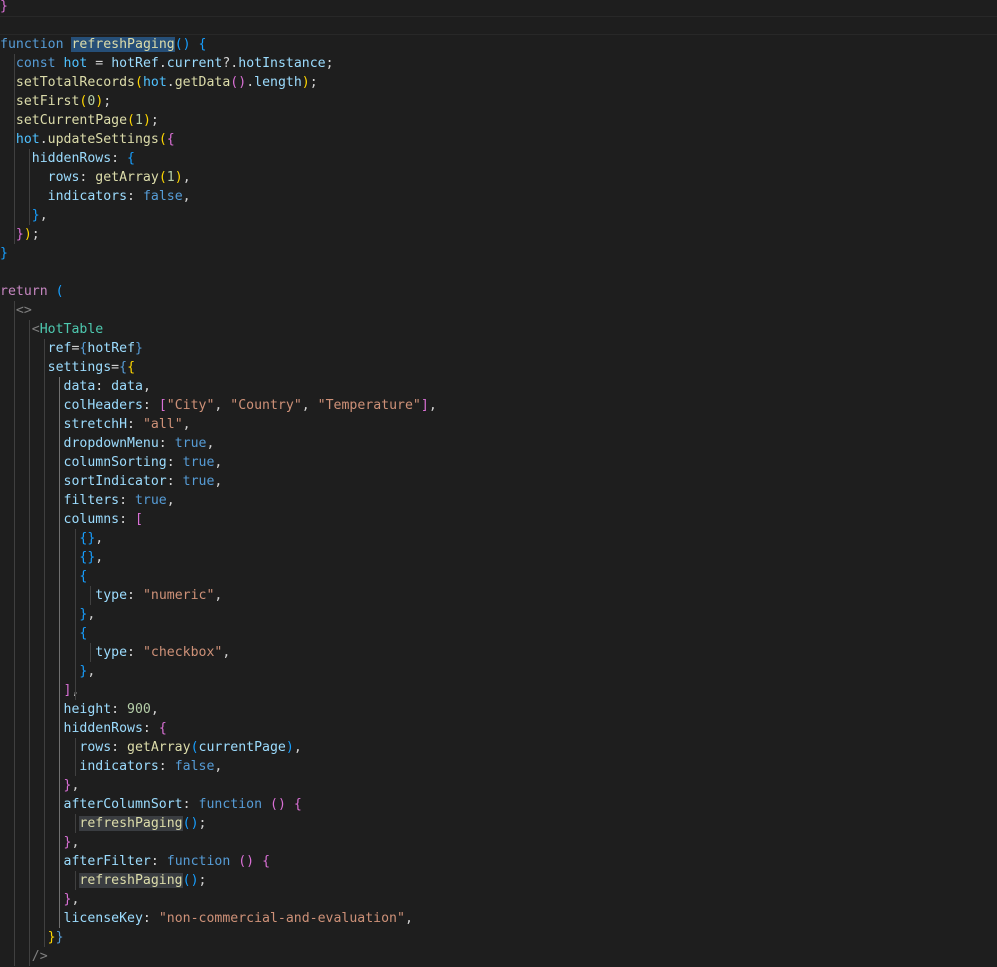  I want to click on code-token: rows, so click(40, 177).